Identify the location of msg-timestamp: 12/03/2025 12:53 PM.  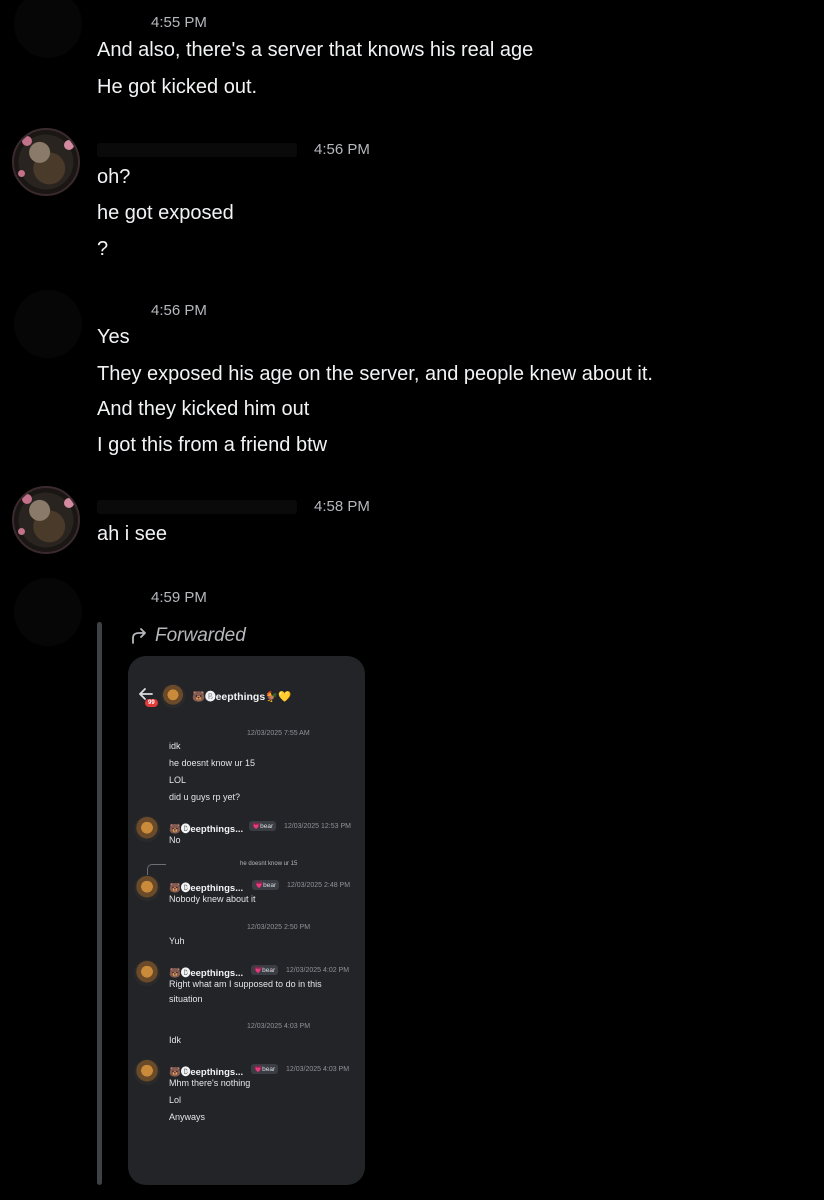
(317, 826).